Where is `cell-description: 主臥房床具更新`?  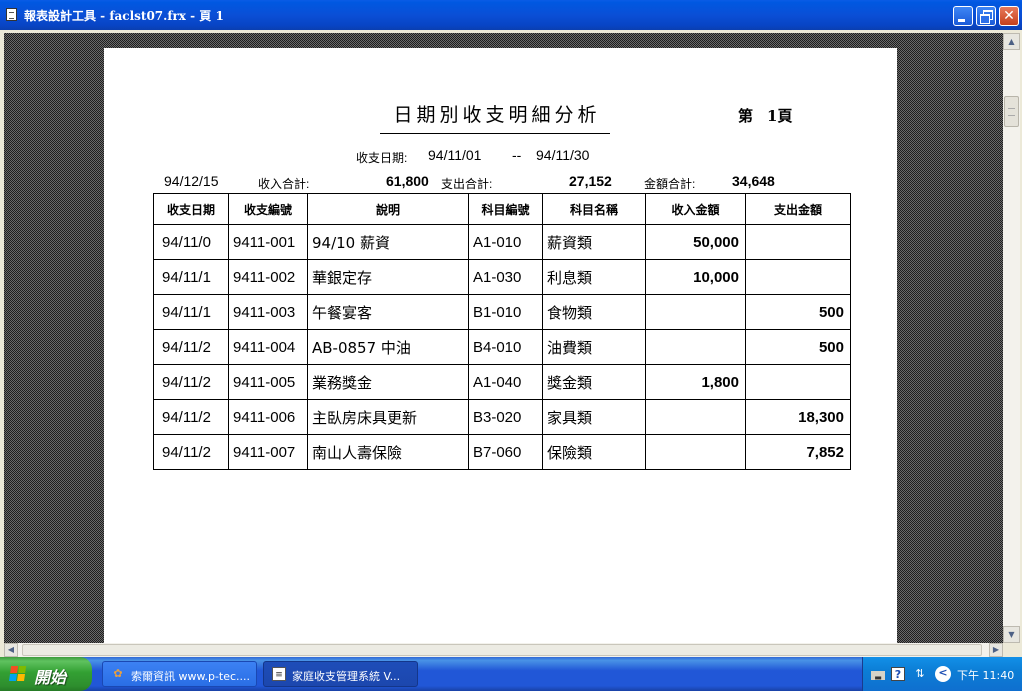 cell-description: 主臥房床具更新 is located at coordinates (388, 417).